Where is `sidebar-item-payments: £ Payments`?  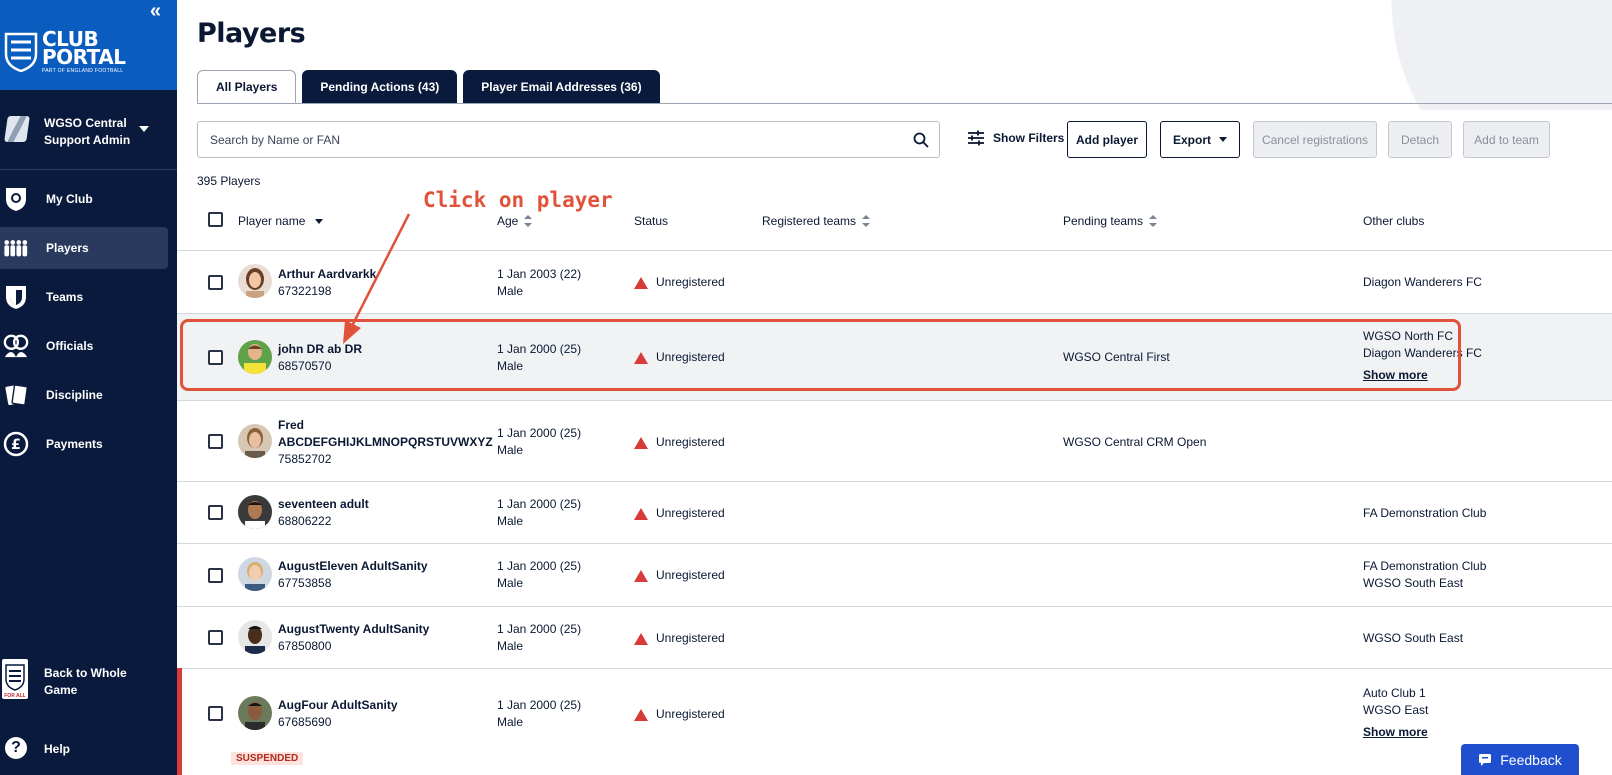
sidebar-item-payments: £ Payments is located at coordinates (84, 444).